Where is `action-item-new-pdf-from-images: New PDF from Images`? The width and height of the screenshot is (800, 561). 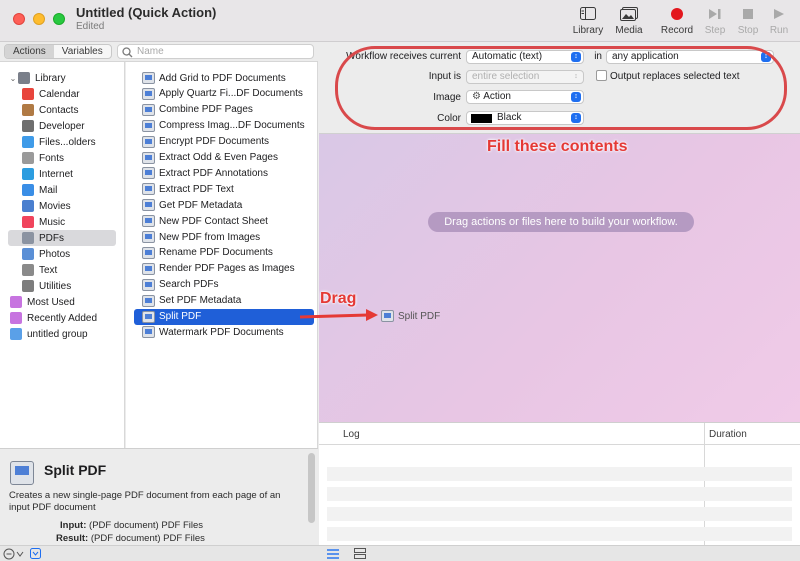 action-item-new-pdf-from-images: New PDF from Images is located at coordinates (224, 237).